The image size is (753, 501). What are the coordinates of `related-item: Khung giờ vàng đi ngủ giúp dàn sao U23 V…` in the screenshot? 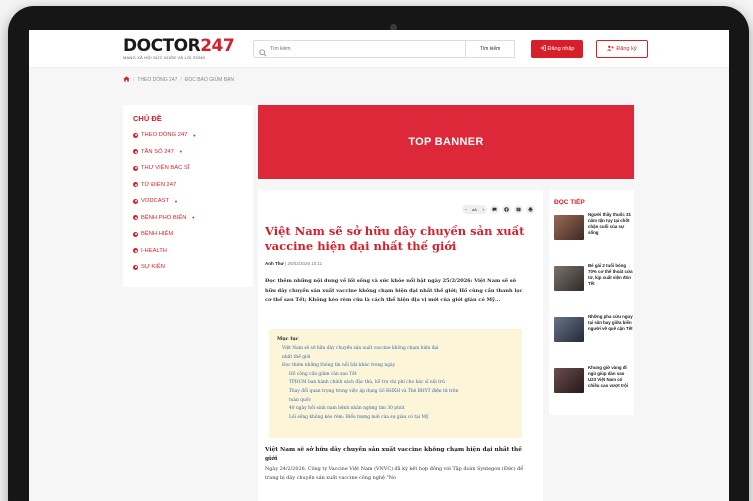 It's located at (593, 385).